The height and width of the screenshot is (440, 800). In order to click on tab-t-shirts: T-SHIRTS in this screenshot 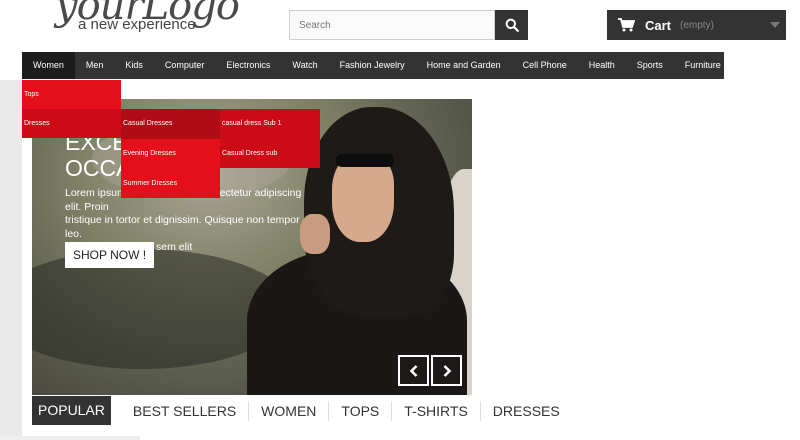, I will do `click(436, 410)`.